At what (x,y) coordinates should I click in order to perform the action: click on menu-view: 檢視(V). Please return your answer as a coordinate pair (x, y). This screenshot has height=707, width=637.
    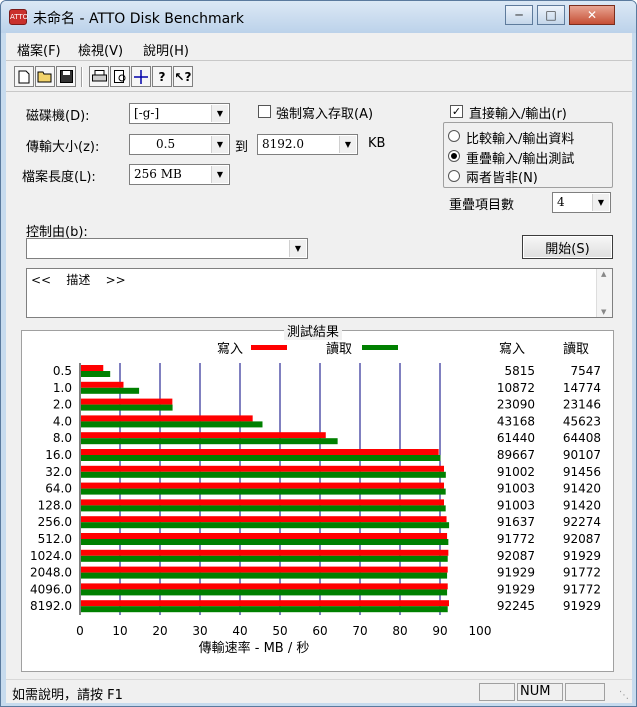
    Looking at the image, I should click on (100, 49).